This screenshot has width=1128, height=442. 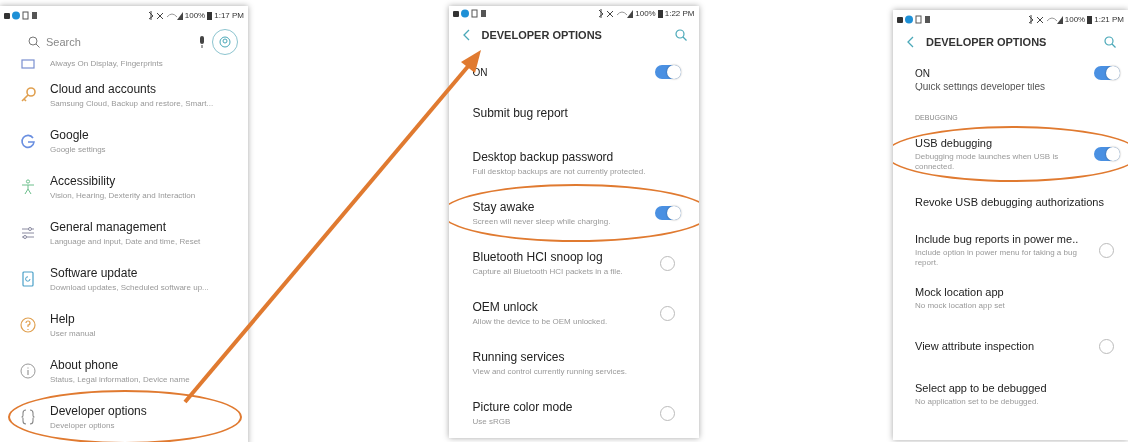 What do you see at coordinates (73, 333) in the screenshot?
I see `setting-description: User manual` at bounding box center [73, 333].